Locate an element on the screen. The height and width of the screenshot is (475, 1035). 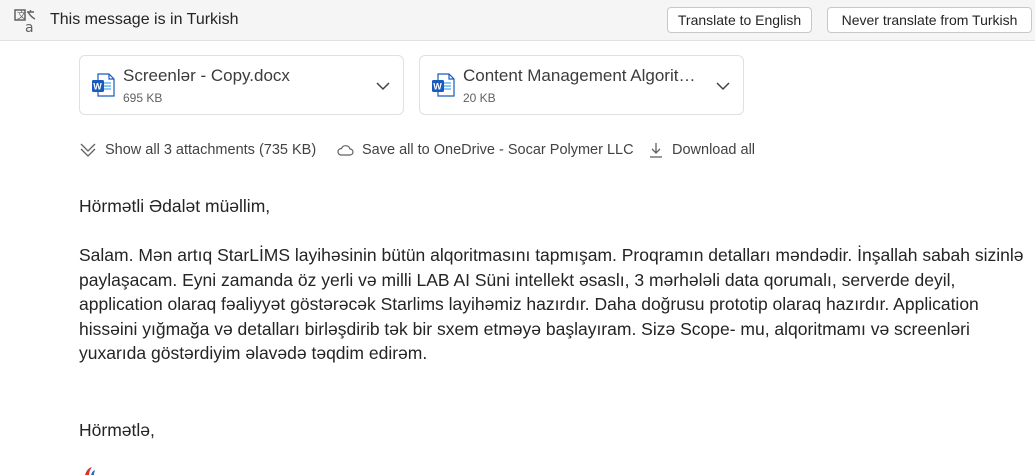
save-all-onedrive-button: Save all to OneDrive - Socar Polymer LLC is located at coordinates (485, 150).